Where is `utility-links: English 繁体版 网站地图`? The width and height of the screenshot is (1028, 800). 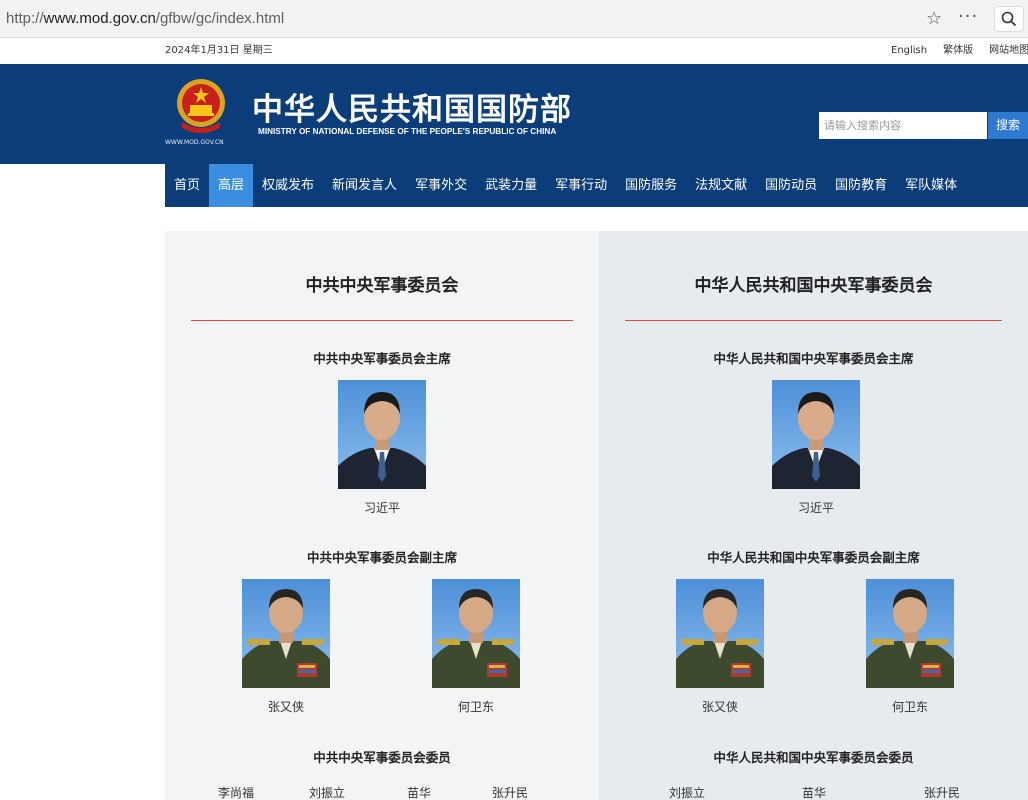 utility-links: English 繁体版 网站地图 is located at coordinates (959, 48).